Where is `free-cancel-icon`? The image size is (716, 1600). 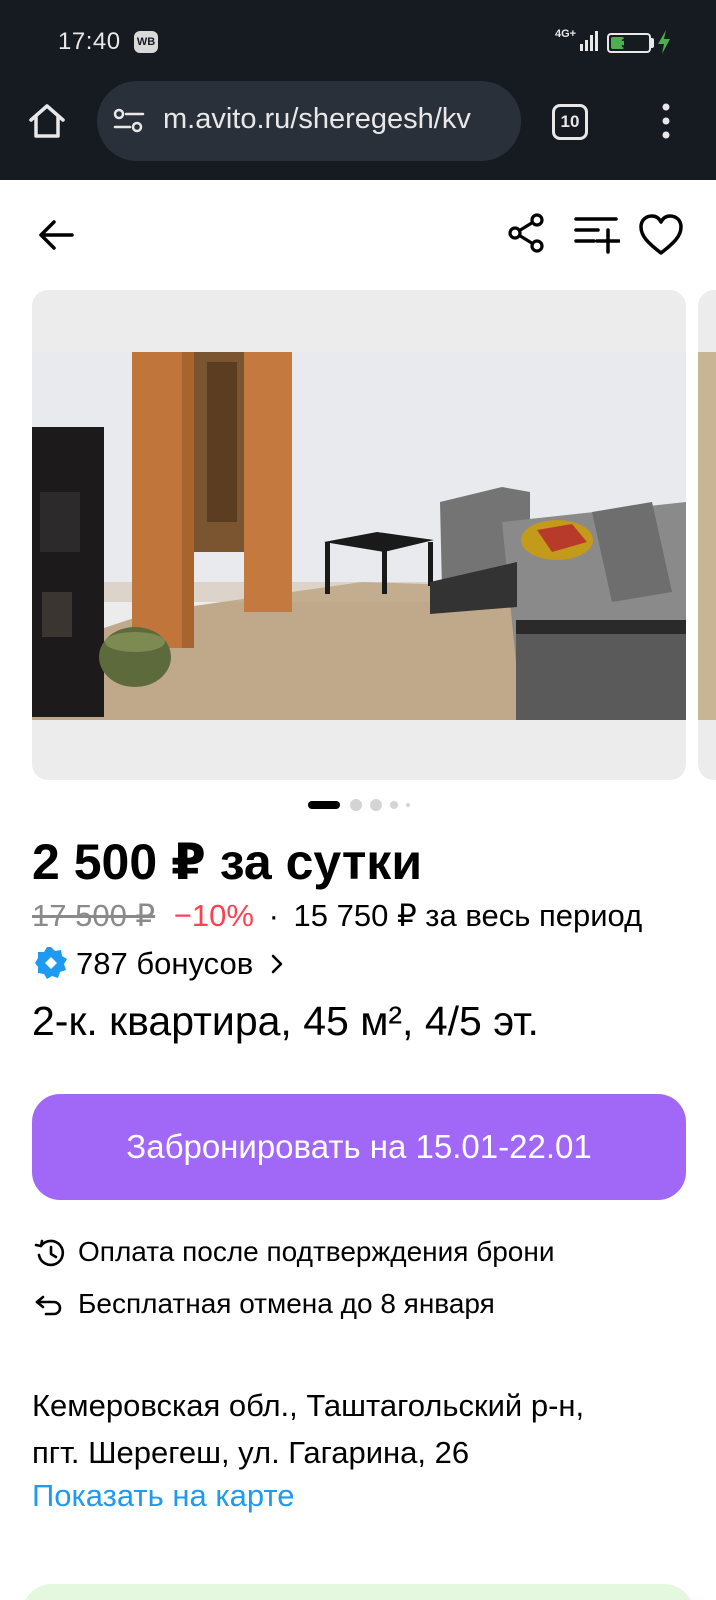
free-cancel-icon is located at coordinates (48, 1305).